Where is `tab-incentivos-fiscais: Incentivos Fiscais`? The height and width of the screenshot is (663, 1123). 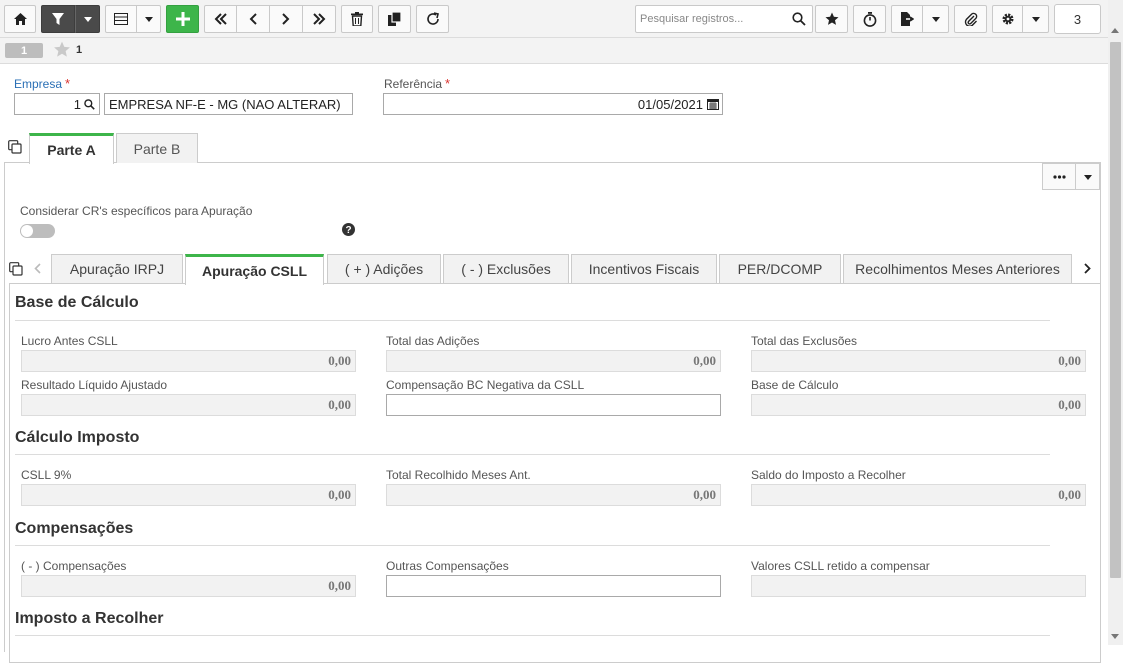
tab-incentivos-fiscais: Incentivos Fiscais is located at coordinates (644, 269).